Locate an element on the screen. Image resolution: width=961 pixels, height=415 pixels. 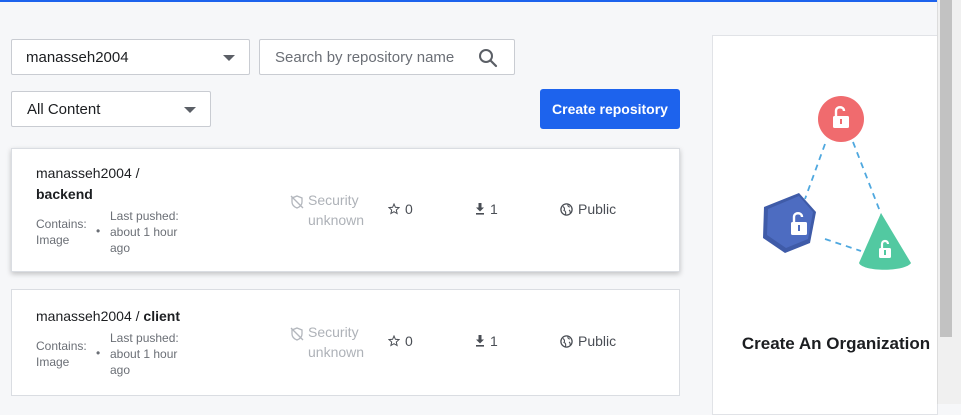
organization-illustration is located at coordinates (837, 183).